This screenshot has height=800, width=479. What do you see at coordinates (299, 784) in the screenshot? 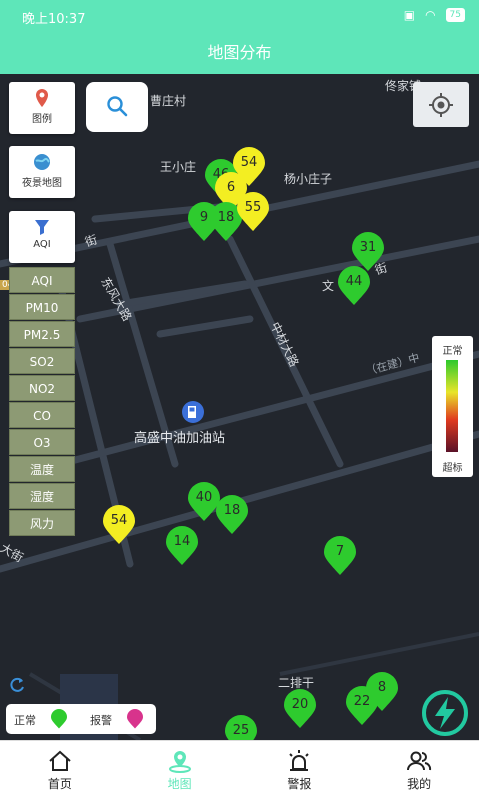
I see `nav-alarm-label: 警报` at bounding box center [299, 784].